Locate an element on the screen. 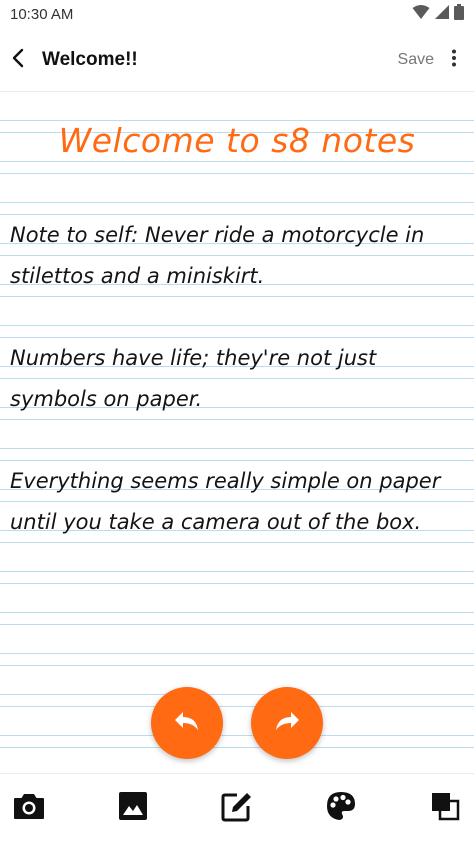 The image size is (474, 842). app-bar: Welcome!! Save is located at coordinates (237, 60).